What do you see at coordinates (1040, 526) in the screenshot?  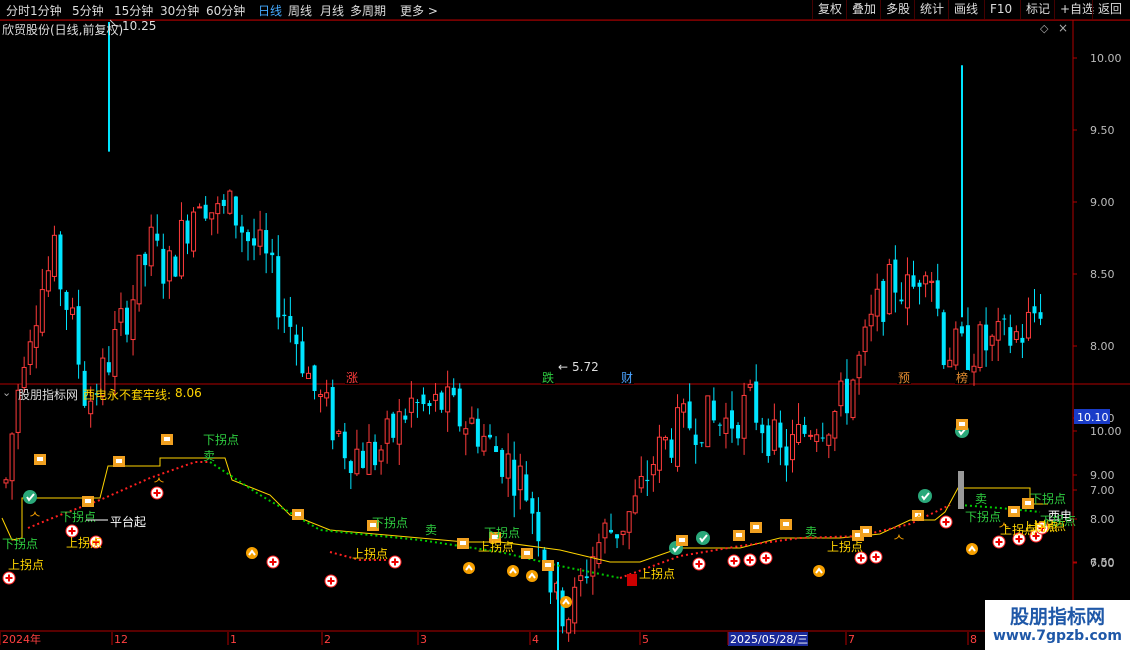 I see `annotation-22: 上拐点` at bounding box center [1040, 526].